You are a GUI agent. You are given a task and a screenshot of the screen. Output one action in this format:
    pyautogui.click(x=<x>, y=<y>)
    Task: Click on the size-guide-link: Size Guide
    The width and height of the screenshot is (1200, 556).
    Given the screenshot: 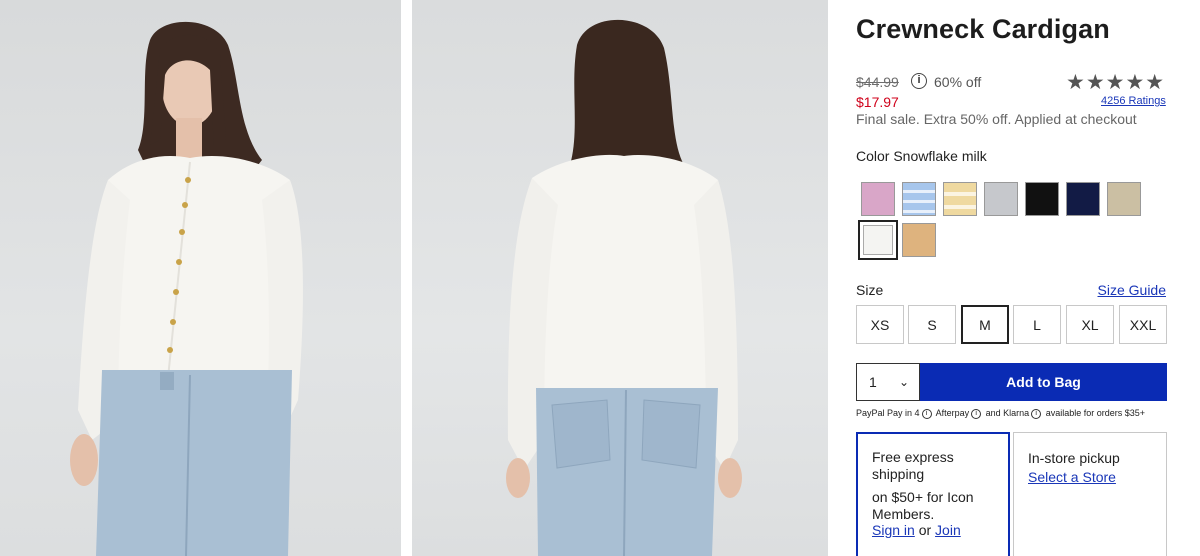 What is the action you would take?
    pyautogui.click(x=1132, y=290)
    